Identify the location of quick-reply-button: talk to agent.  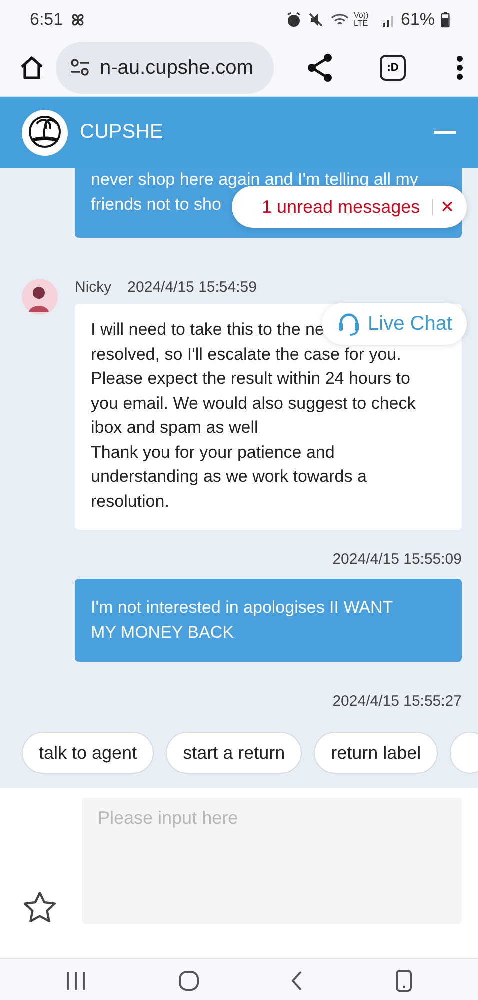
(88, 753).